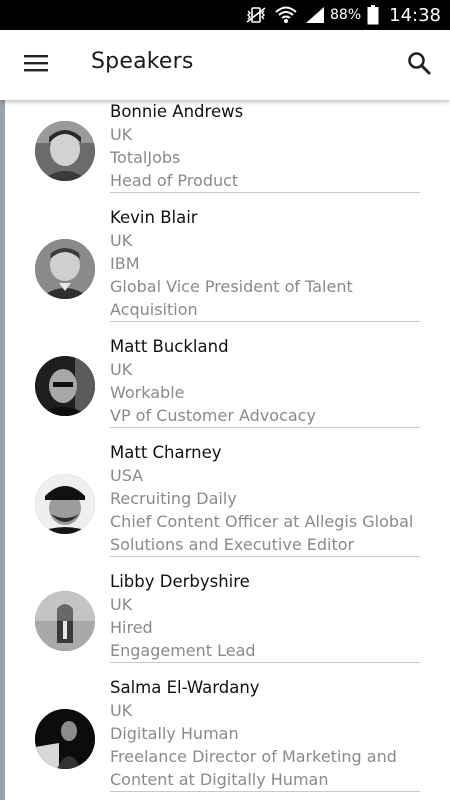 The width and height of the screenshot is (450, 800). Describe the element at coordinates (142, 61) in the screenshot. I see `page-title: Speakers` at that location.